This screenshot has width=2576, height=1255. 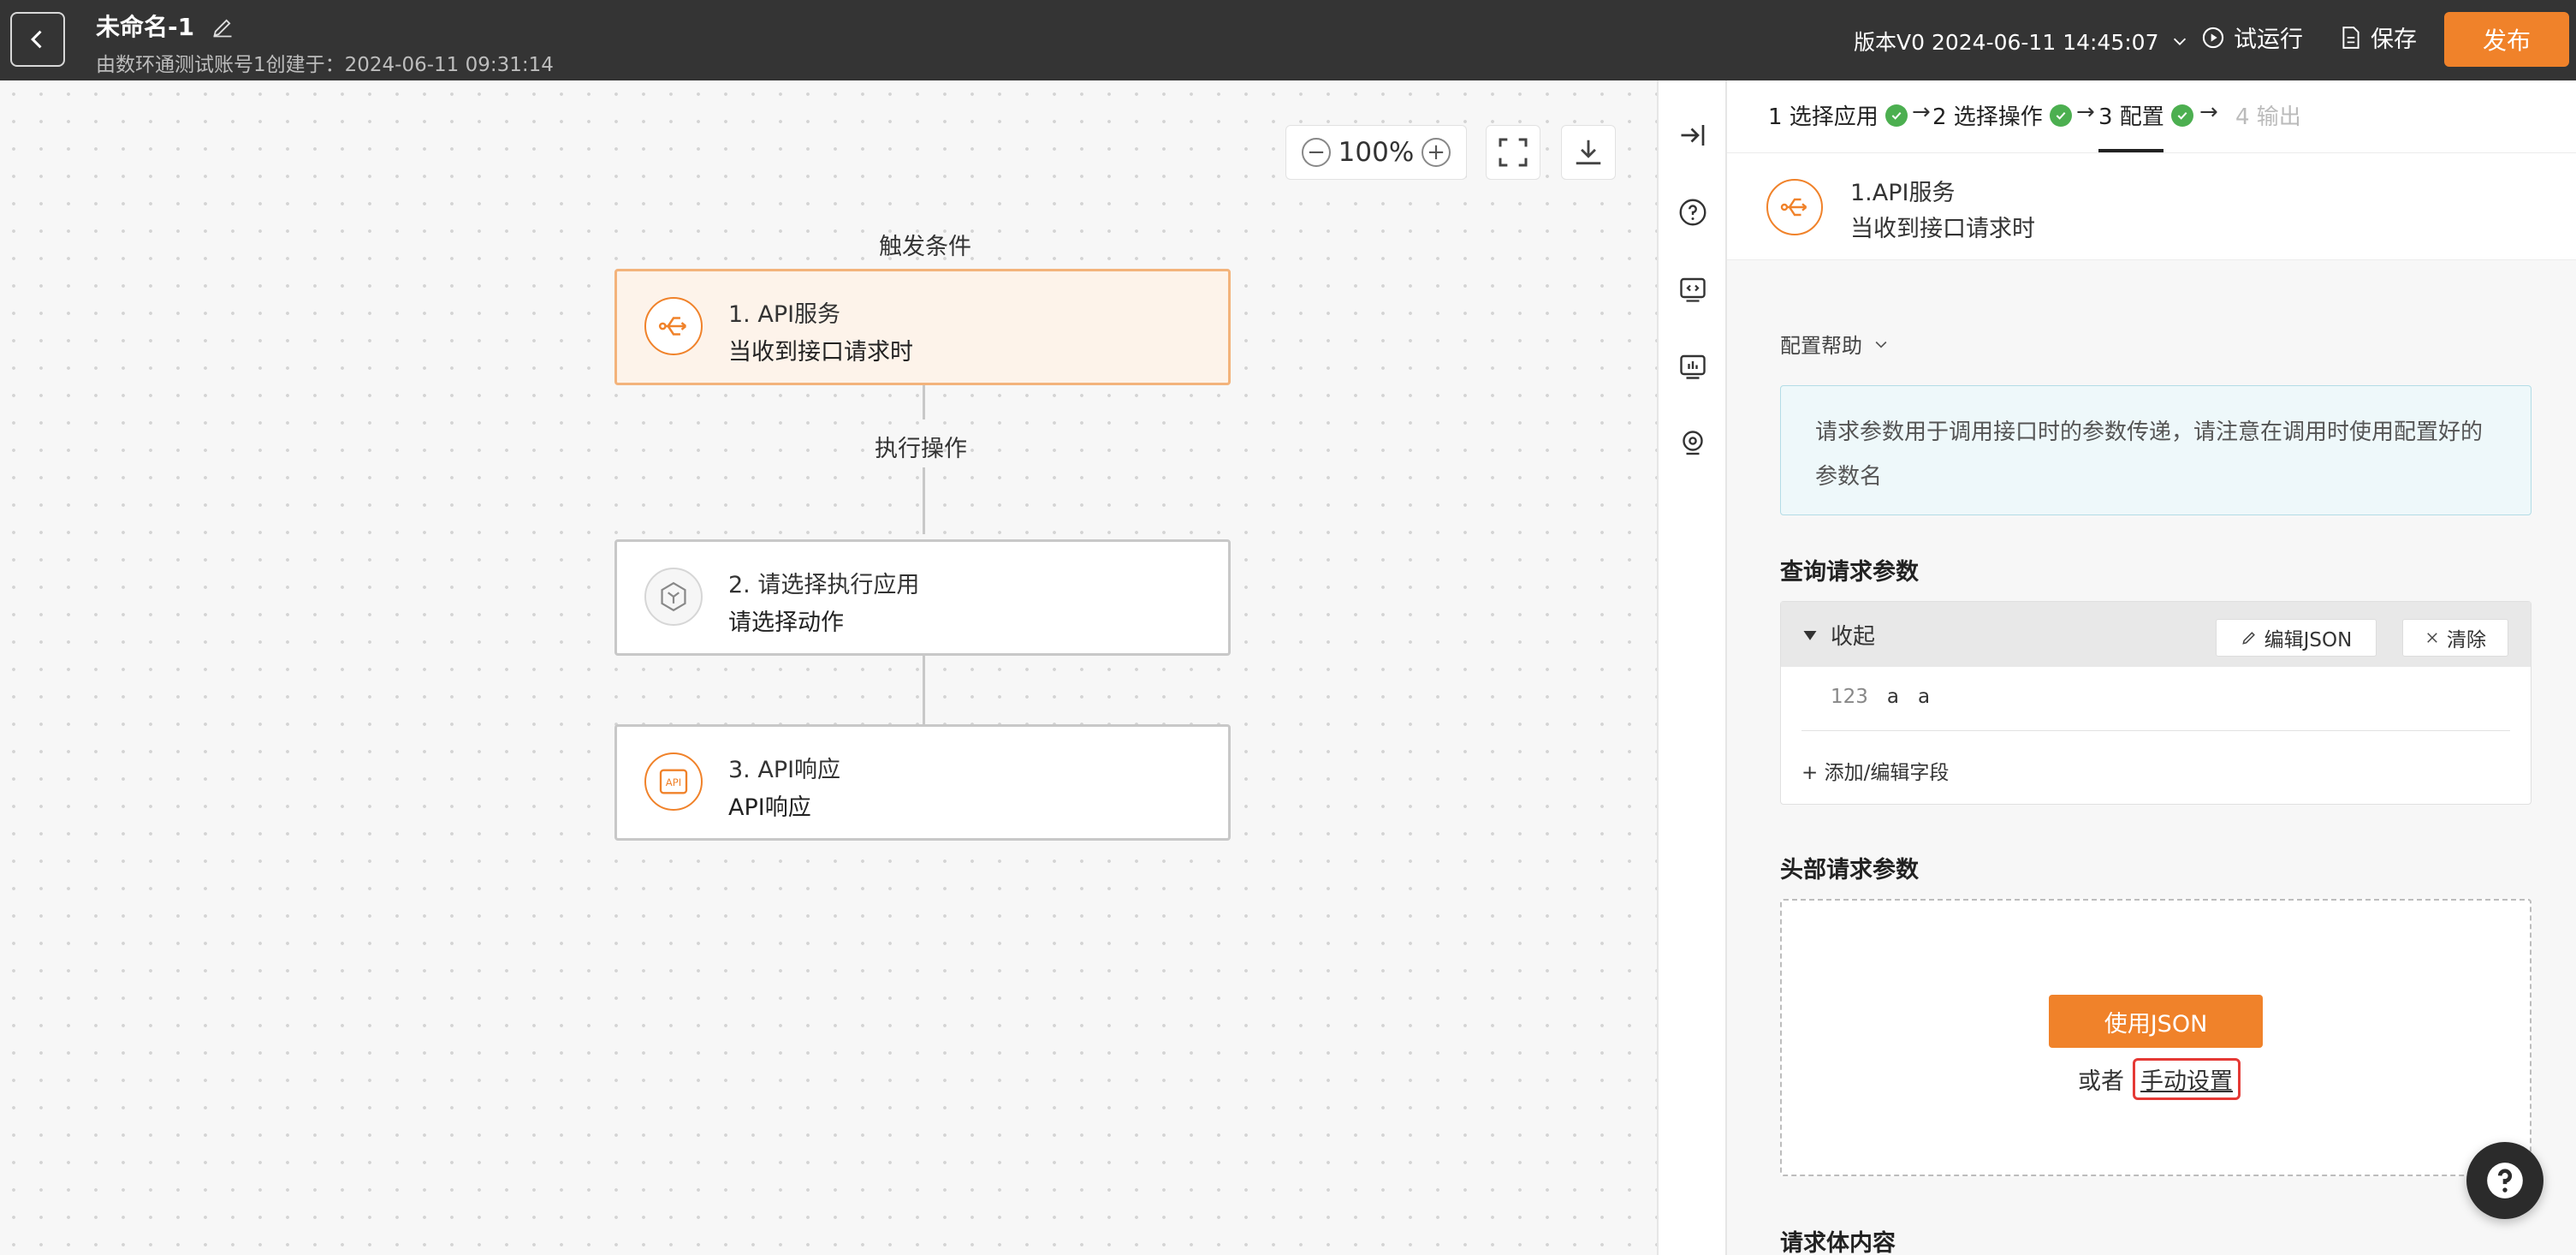 I want to click on body-params-title: 请求体内容, so click(x=1838, y=1242).